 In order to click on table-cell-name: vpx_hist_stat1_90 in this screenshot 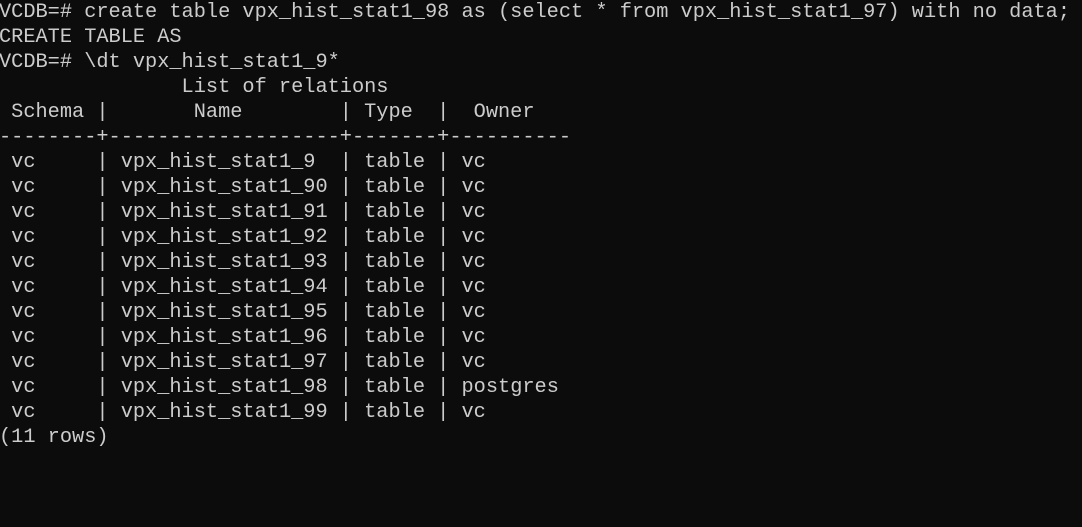, I will do `click(224, 187)`.